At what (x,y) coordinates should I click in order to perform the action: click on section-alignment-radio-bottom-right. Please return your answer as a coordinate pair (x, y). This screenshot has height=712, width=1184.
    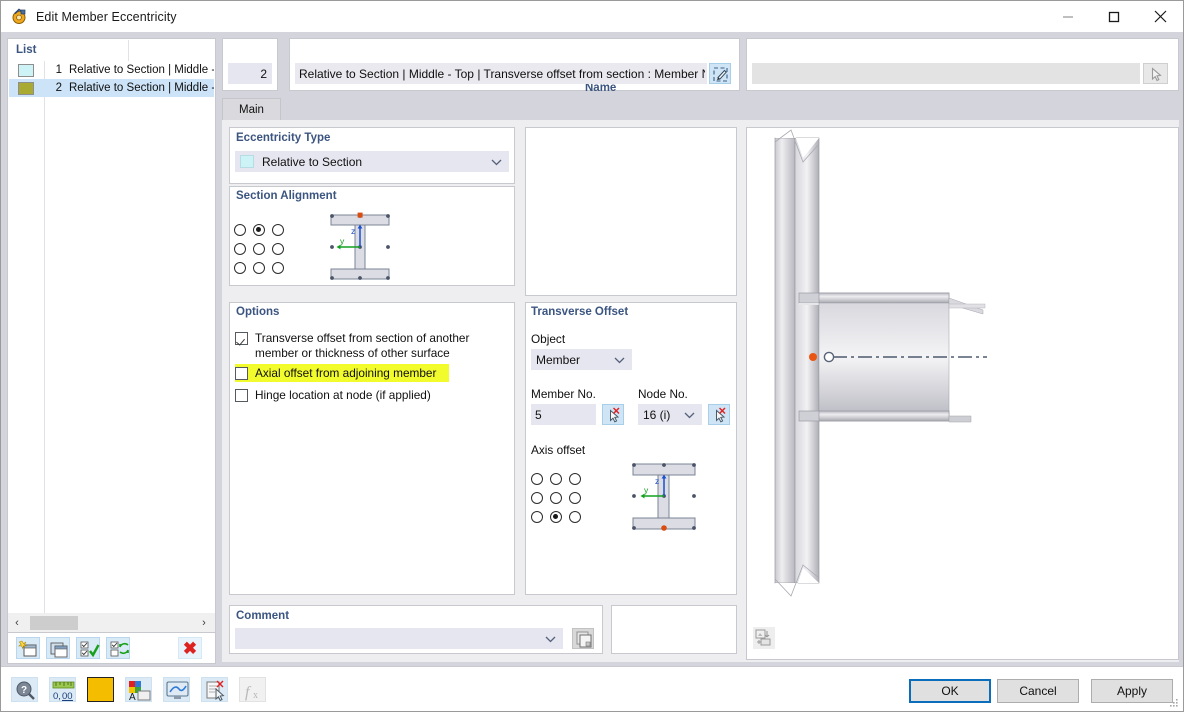
    Looking at the image, I should click on (278, 267).